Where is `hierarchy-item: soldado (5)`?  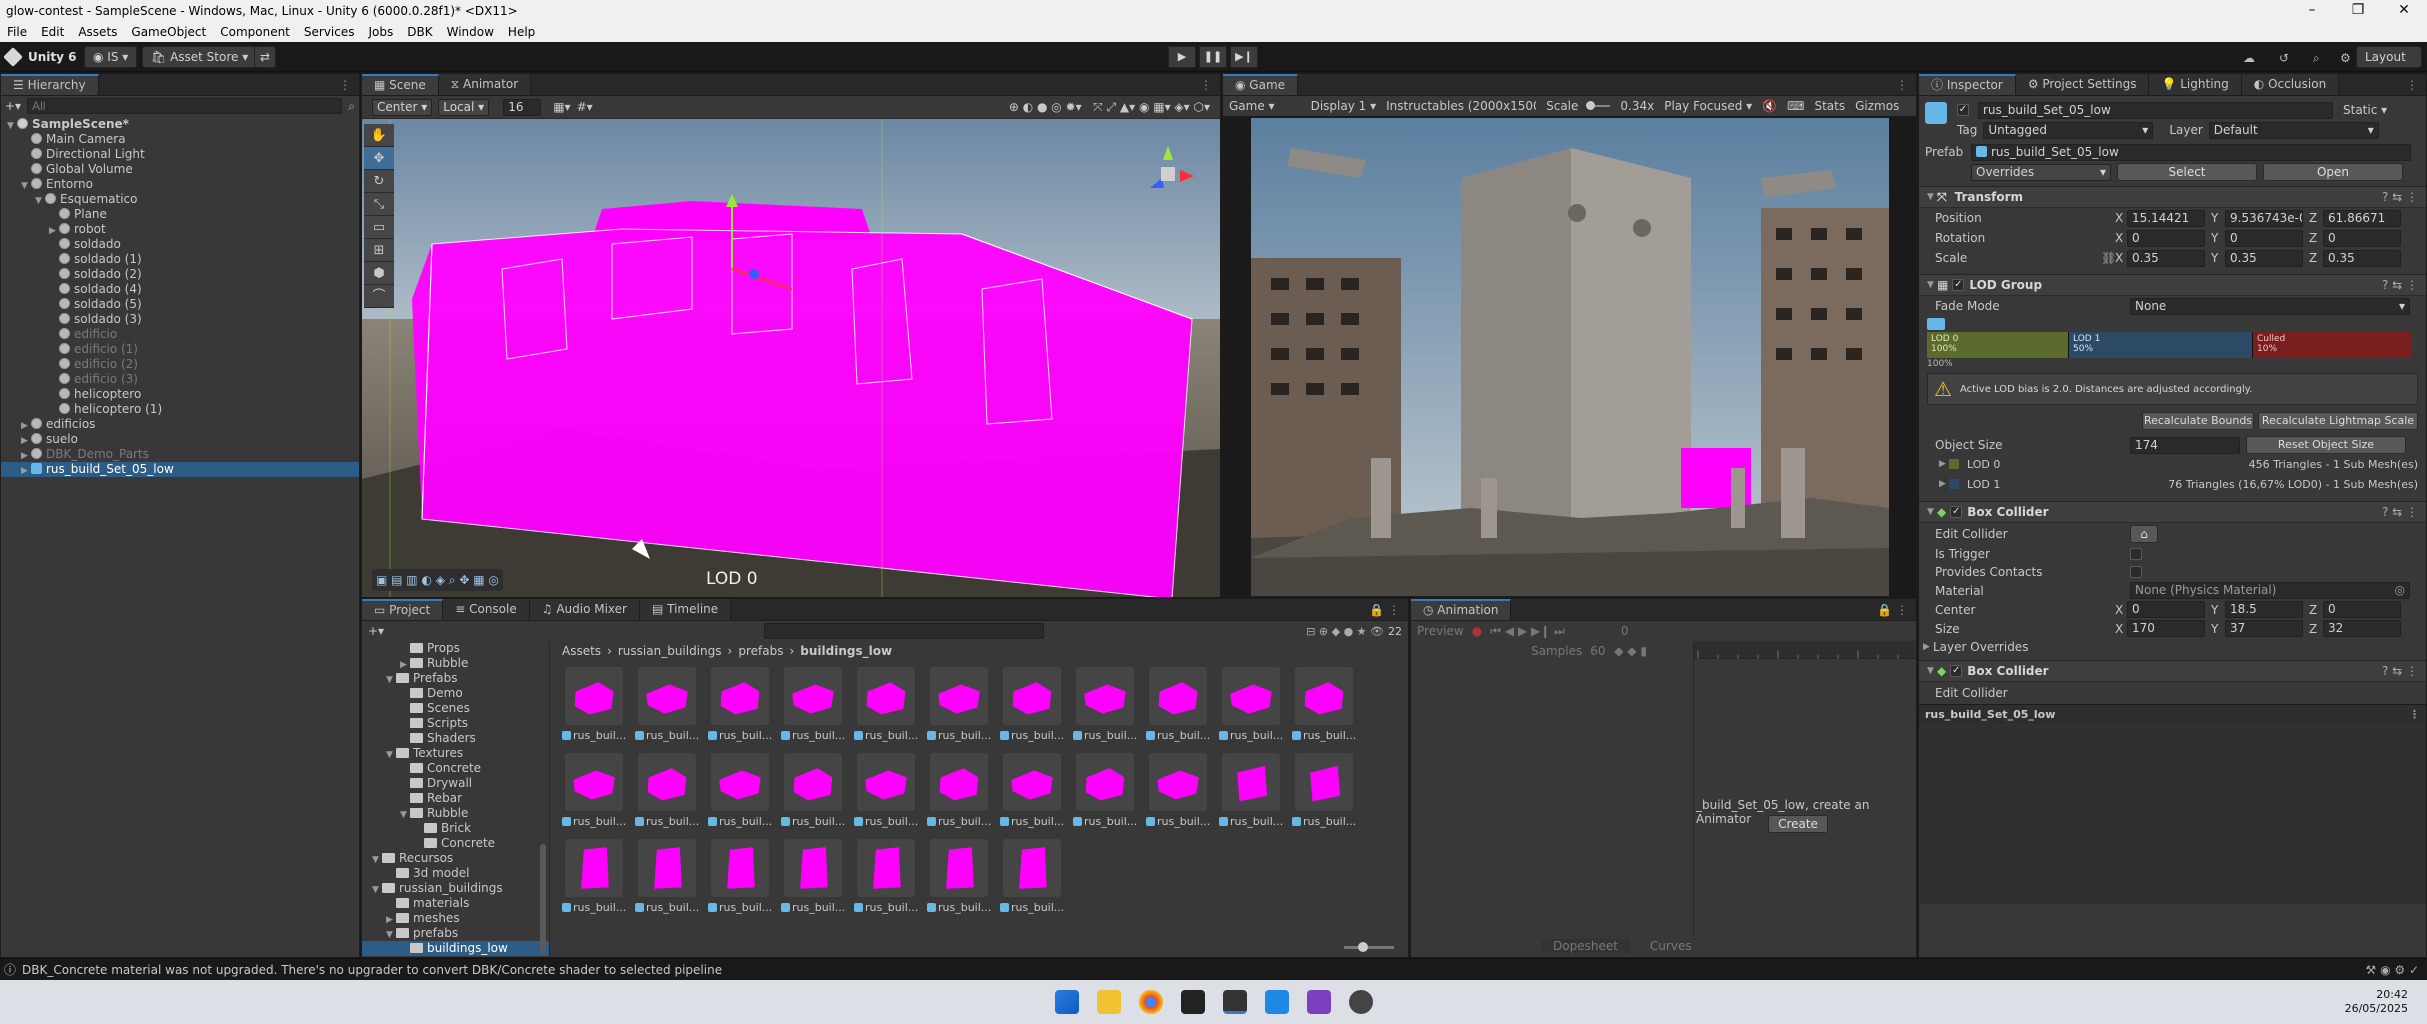 hierarchy-item: soldado (5) is located at coordinates (180, 304).